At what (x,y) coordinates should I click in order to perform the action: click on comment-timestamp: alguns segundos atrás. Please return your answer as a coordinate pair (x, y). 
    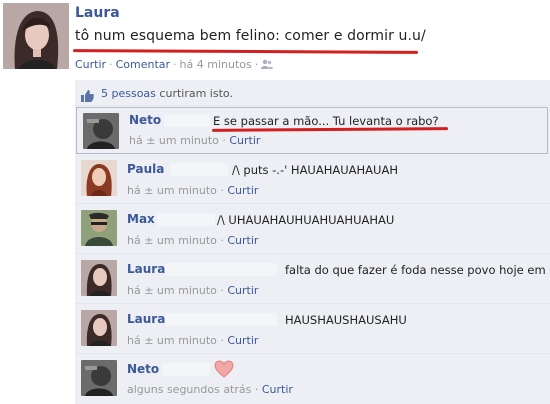
    Looking at the image, I should click on (189, 389).